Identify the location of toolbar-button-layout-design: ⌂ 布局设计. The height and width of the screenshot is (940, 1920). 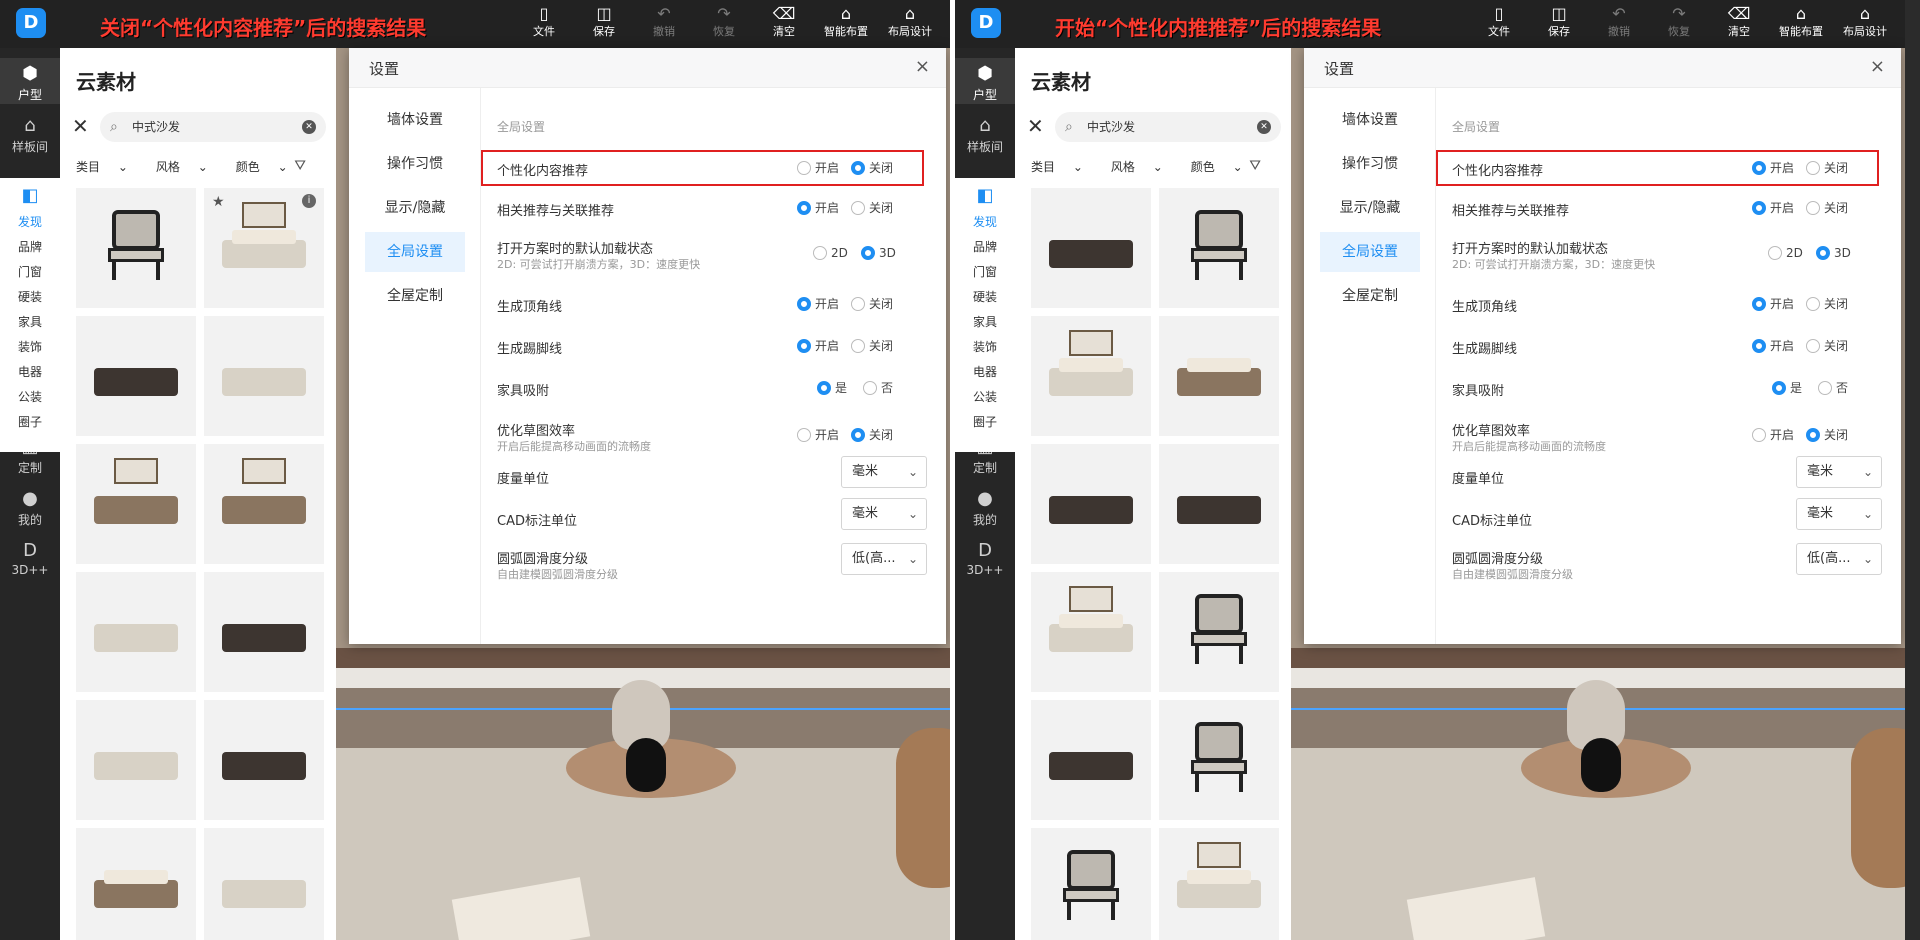
(1865, 24).